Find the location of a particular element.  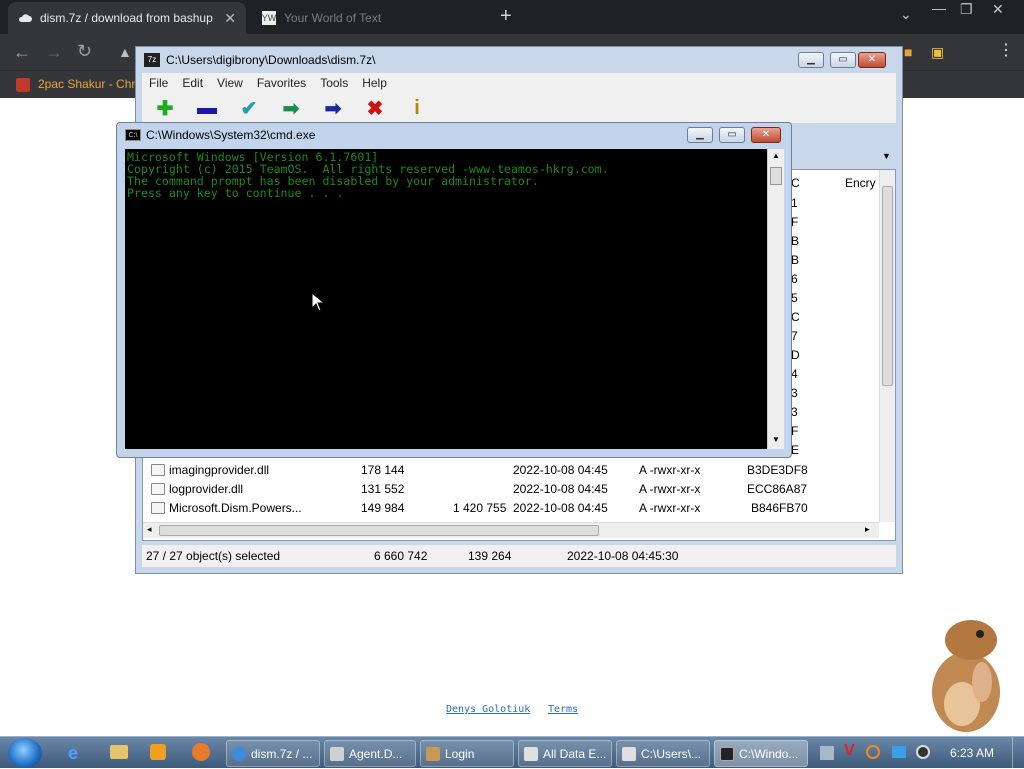

app-quicklaunch-icon is located at coordinates (201, 752).